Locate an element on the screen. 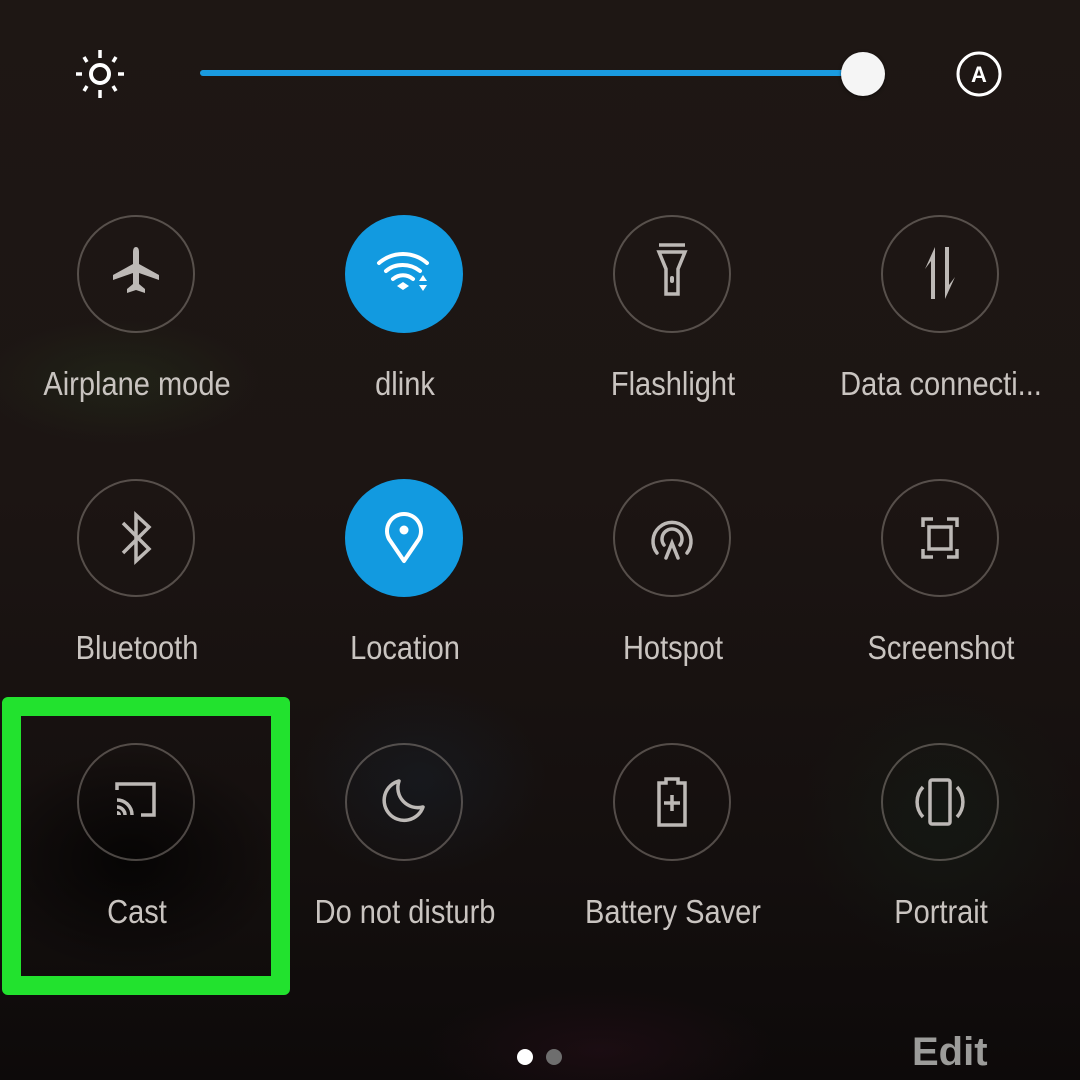  tile-do-not-disturb: Do not disturb is located at coordinates (405, 848).